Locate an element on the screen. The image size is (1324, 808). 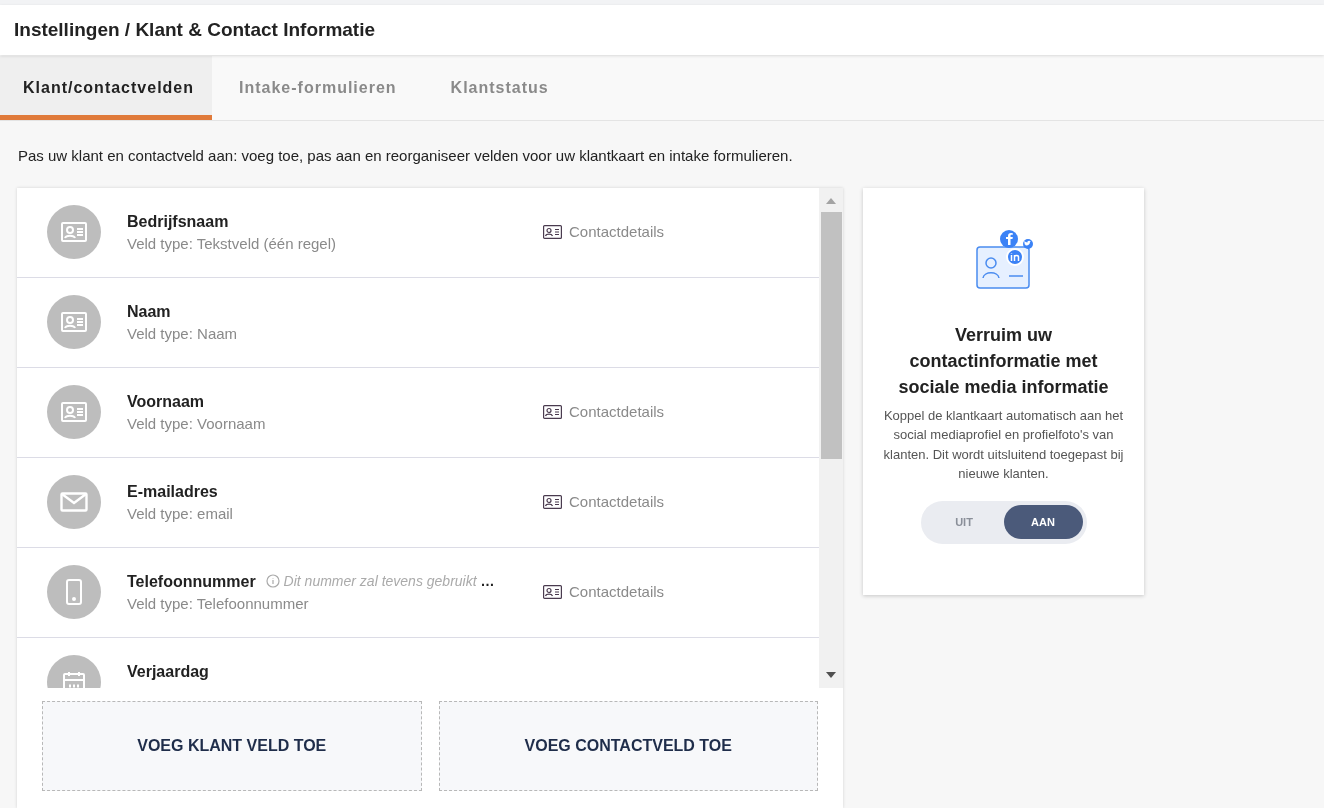
promo-title: Verruim uw contactinformatie met sociale media informatie is located at coordinates (1003, 361).